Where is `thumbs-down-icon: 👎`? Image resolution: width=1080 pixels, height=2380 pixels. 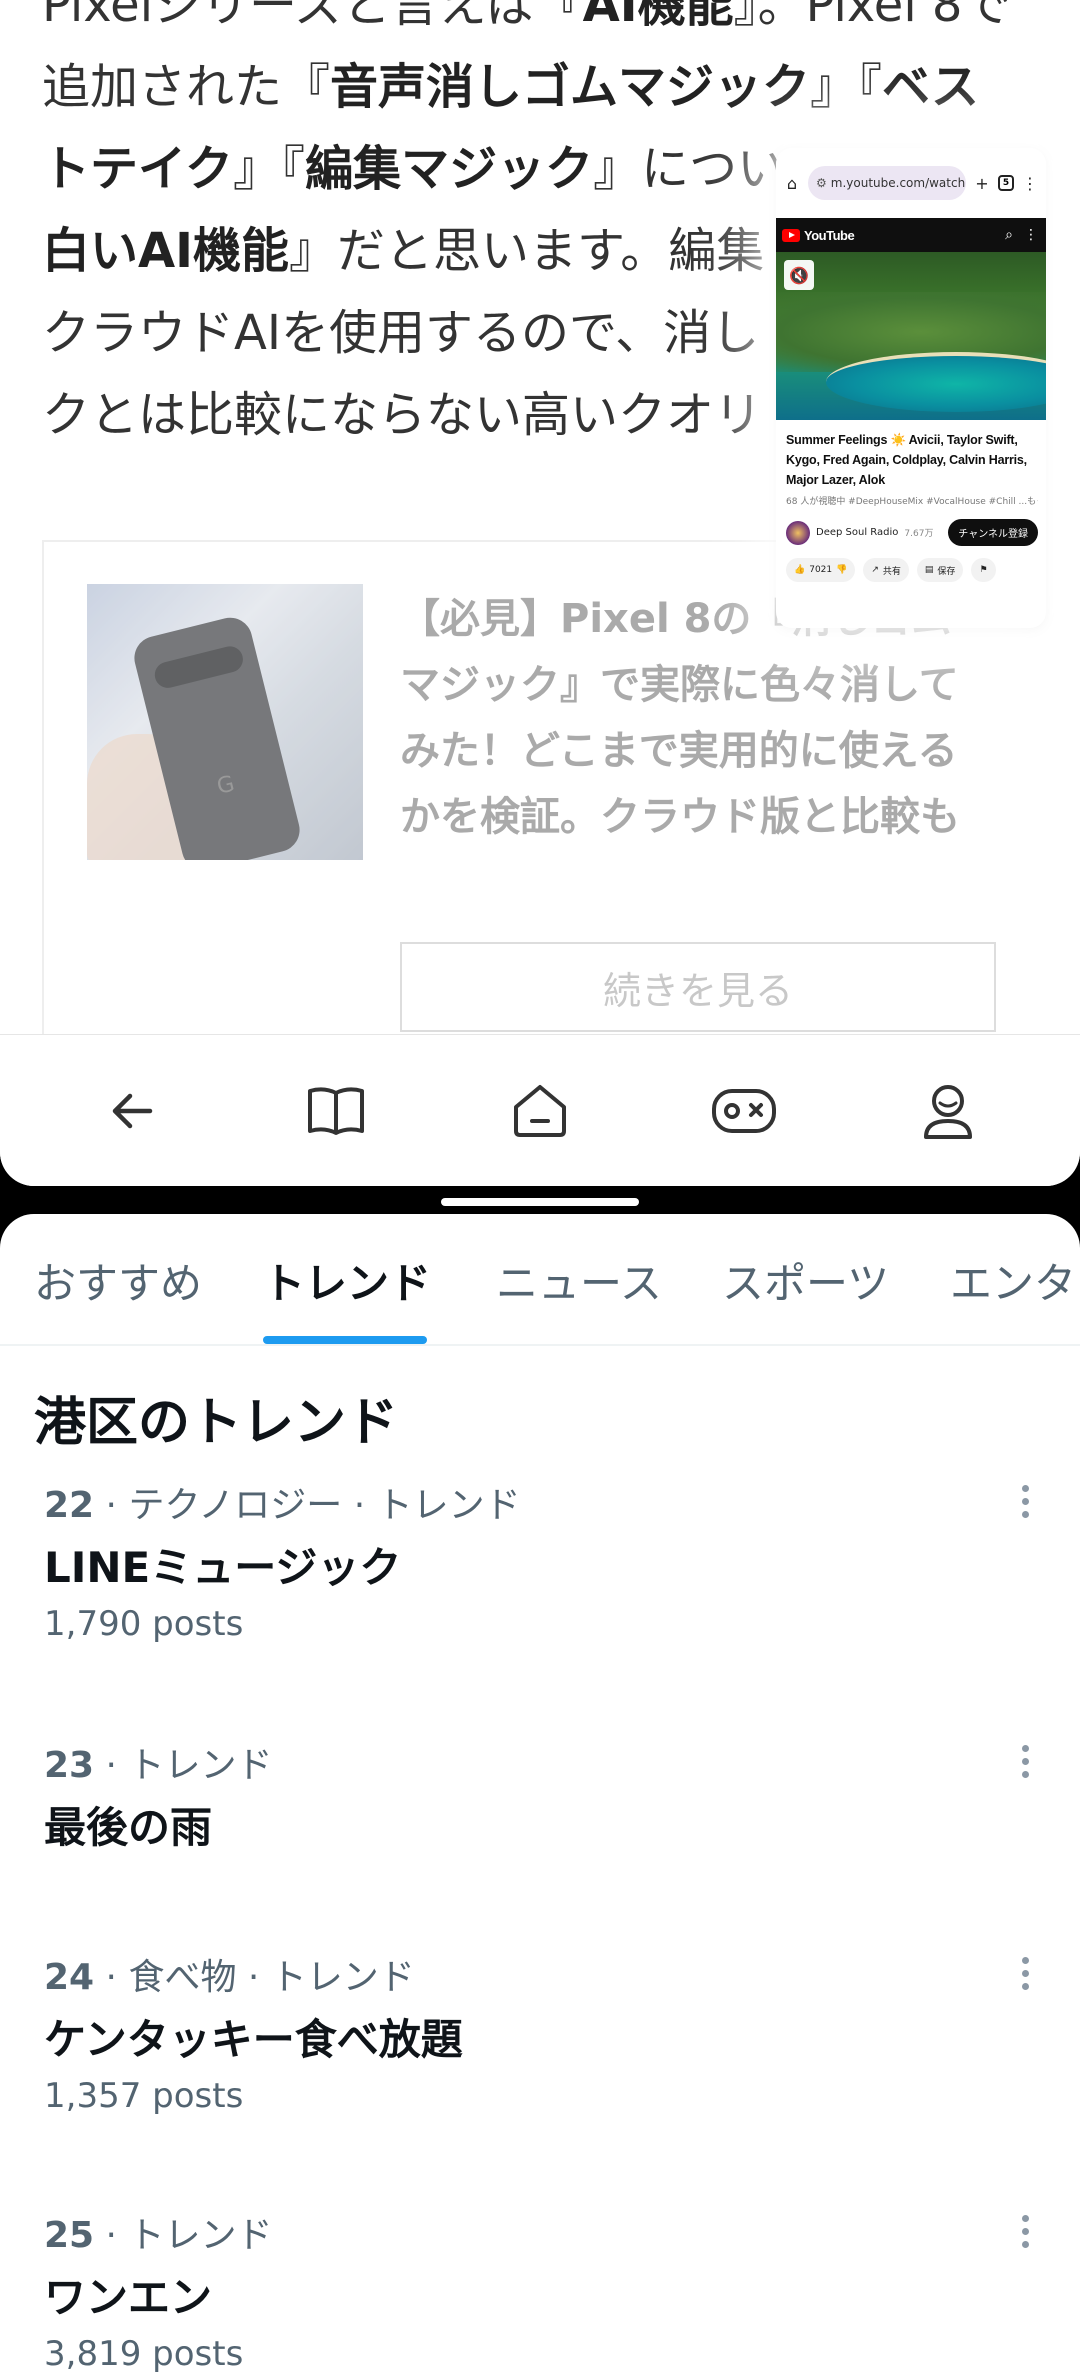 thumbs-down-icon: 👎 is located at coordinates (841, 570).